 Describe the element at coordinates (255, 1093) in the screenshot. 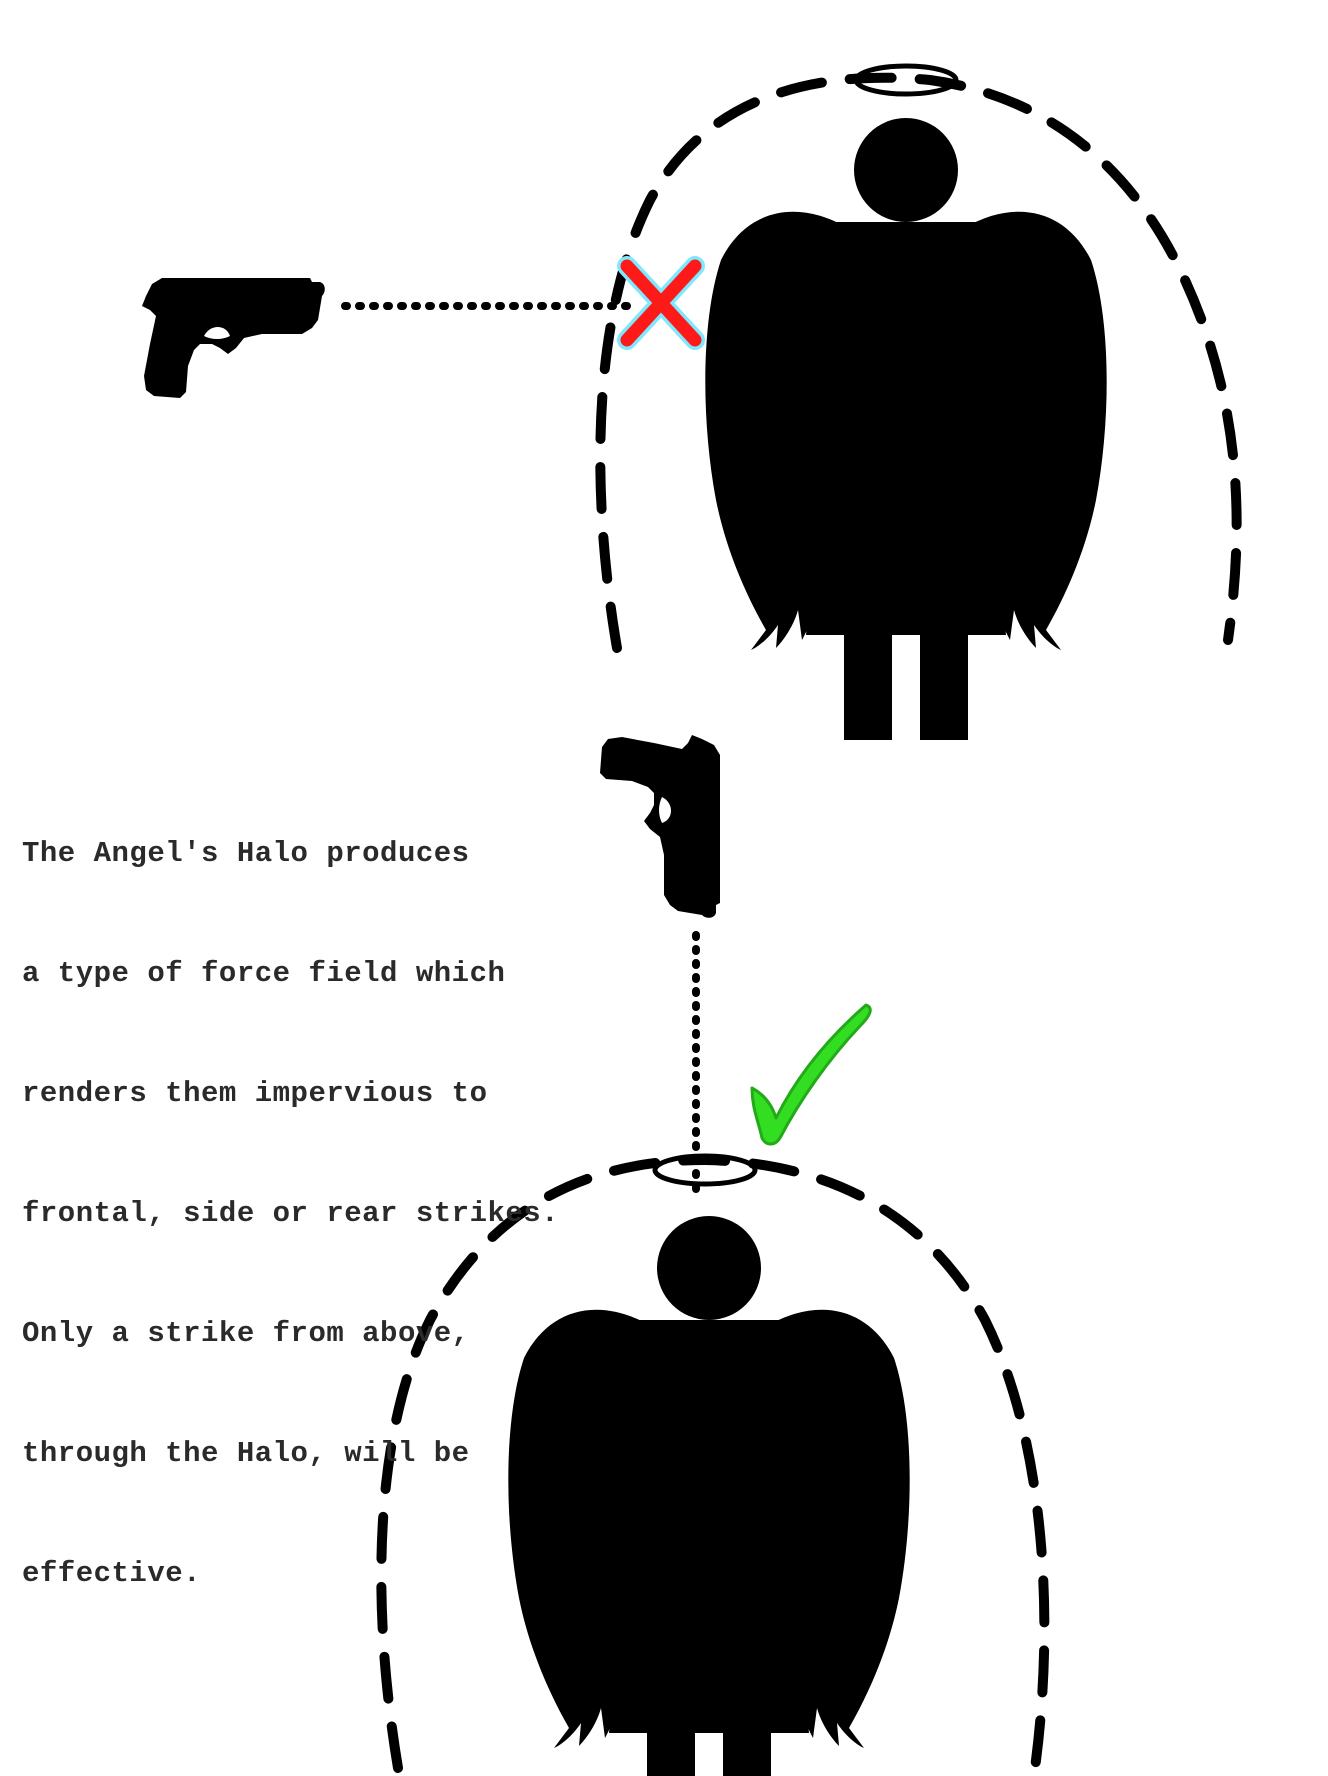

I see `explanation-line: renders them impervious to` at that location.